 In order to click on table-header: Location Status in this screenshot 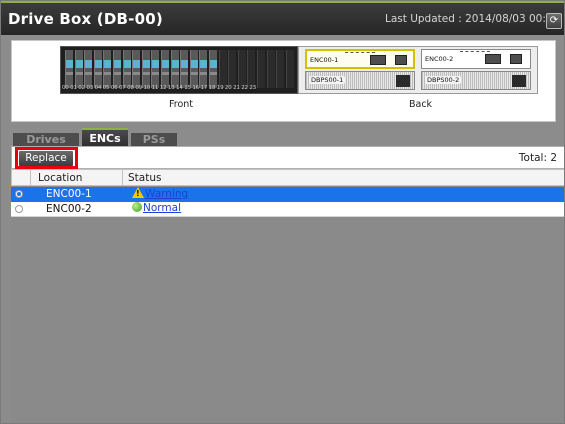, I will do `click(287, 177)`.